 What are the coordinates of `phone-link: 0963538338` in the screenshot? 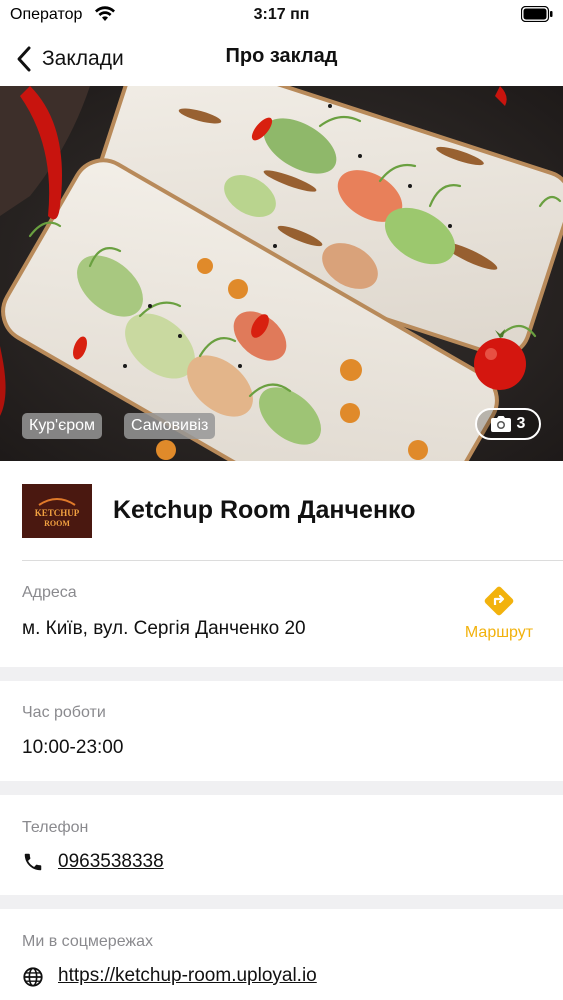 It's located at (111, 862).